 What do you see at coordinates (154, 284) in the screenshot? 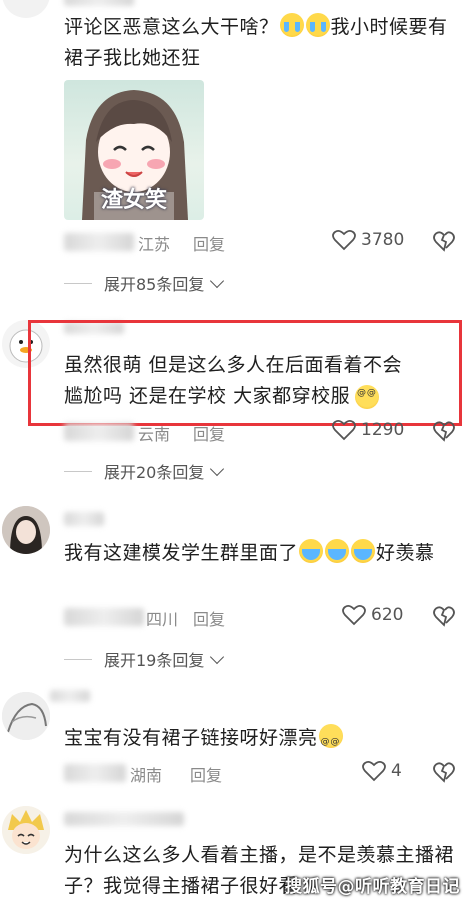
I see `expand-replies-label: 展开85条回复` at bounding box center [154, 284].